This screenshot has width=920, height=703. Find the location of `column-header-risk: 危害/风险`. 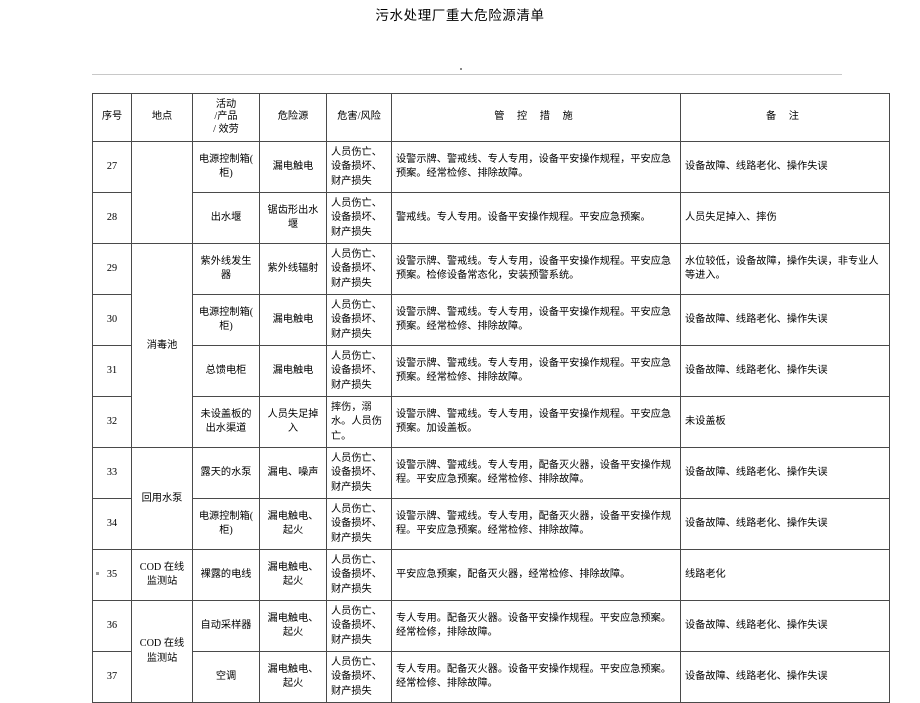

column-header-risk: 危害/风险 is located at coordinates (359, 117).